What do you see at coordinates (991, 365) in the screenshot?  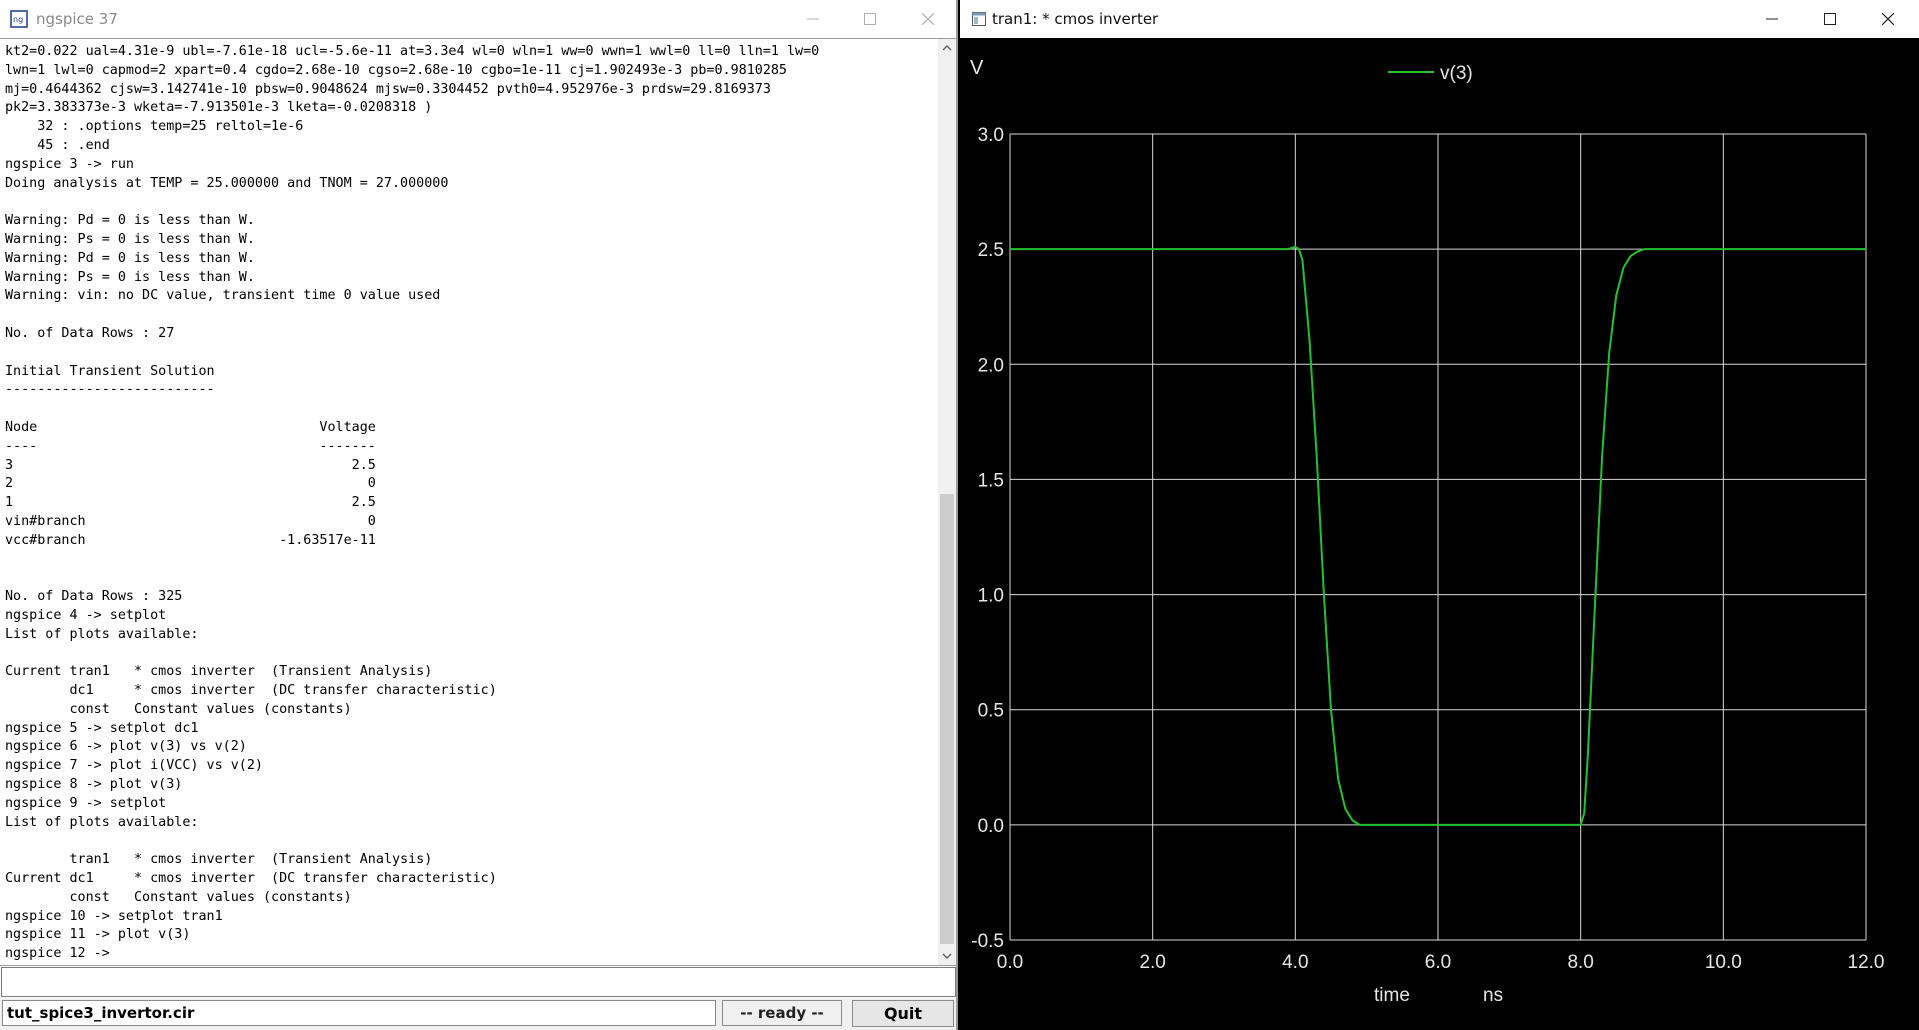 I see `y-tick-label: 2.0` at bounding box center [991, 365].